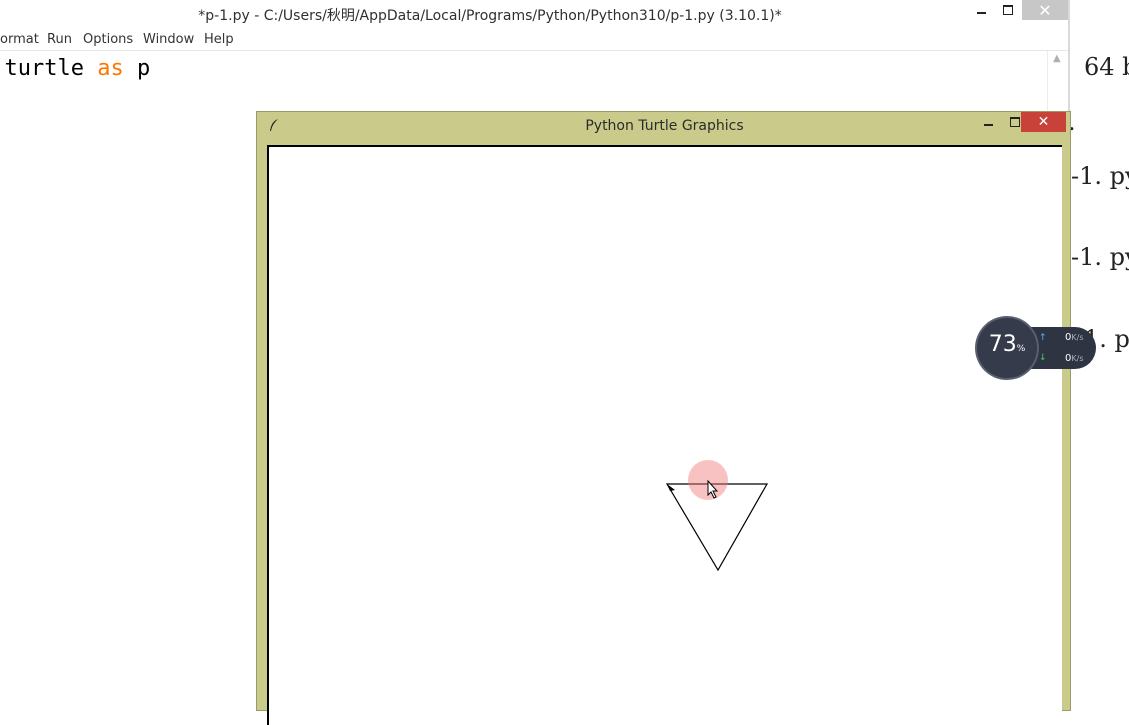 Image resolution: width=1129 pixels, height=725 pixels. I want to click on download-arrow-icon: ↓, so click(1043, 358).